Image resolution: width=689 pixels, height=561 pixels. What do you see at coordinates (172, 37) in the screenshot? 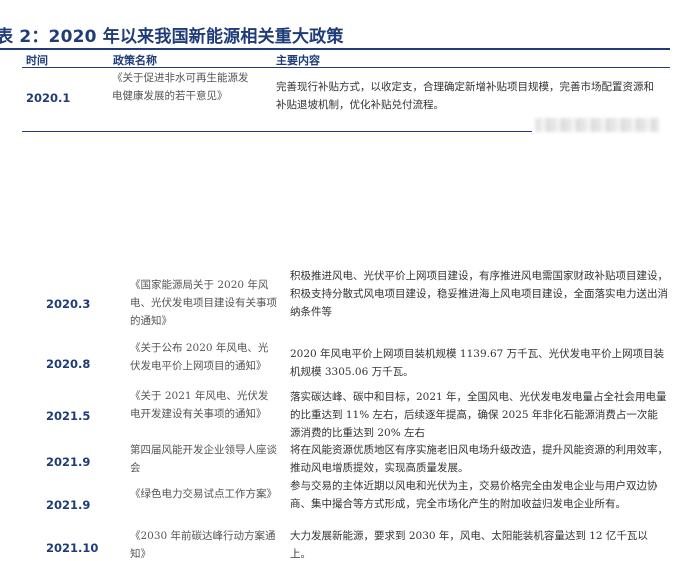
I see `table-title: 表 2：2020 年以来我国新能源相关重大政策` at bounding box center [172, 37].